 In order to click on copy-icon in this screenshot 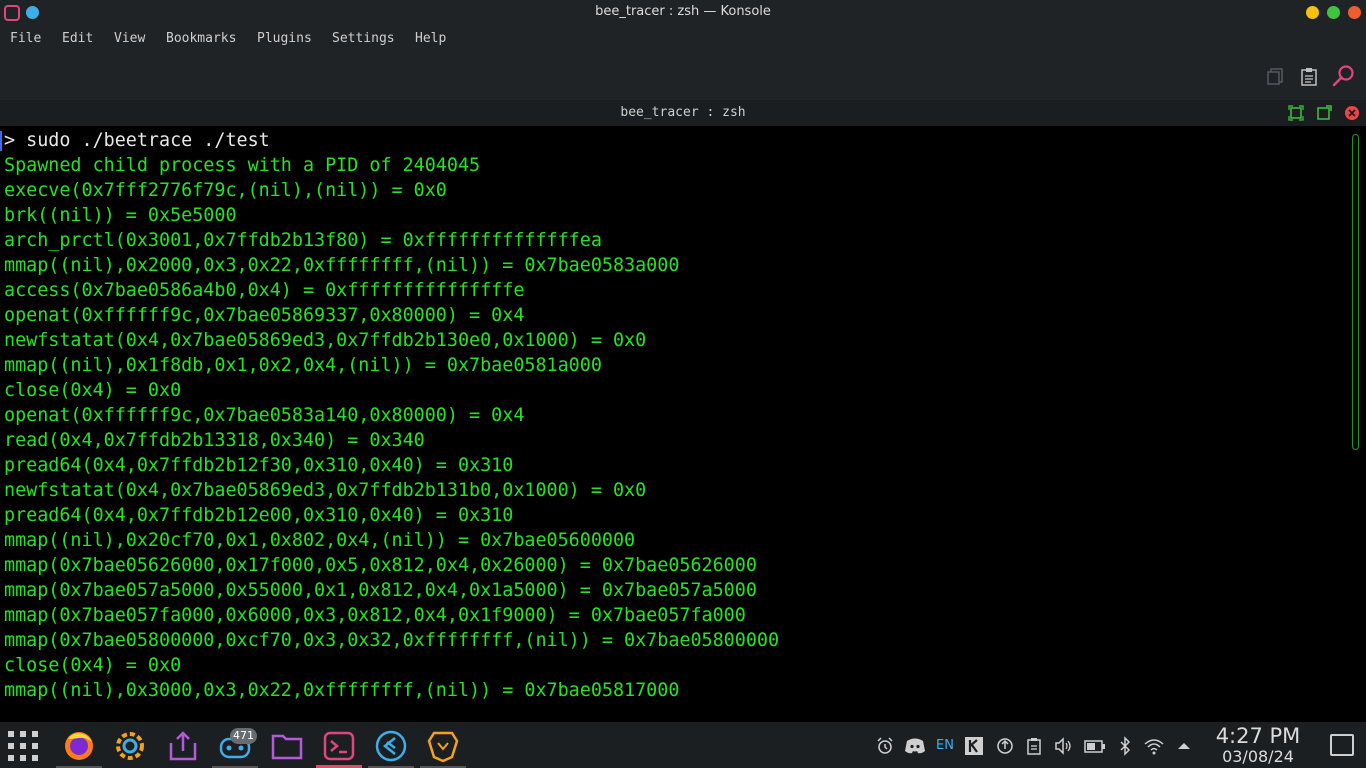, I will do `click(1276, 76)`.